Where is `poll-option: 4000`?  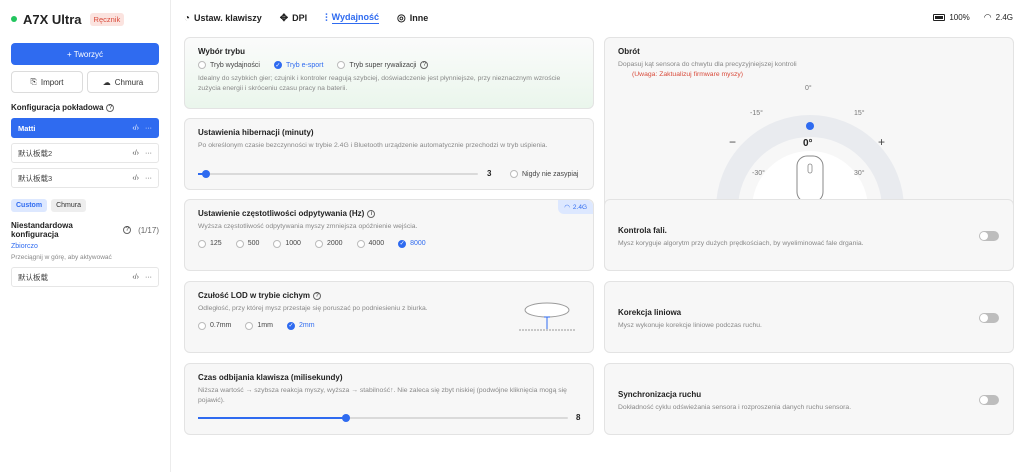 poll-option: 4000 is located at coordinates (370, 243).